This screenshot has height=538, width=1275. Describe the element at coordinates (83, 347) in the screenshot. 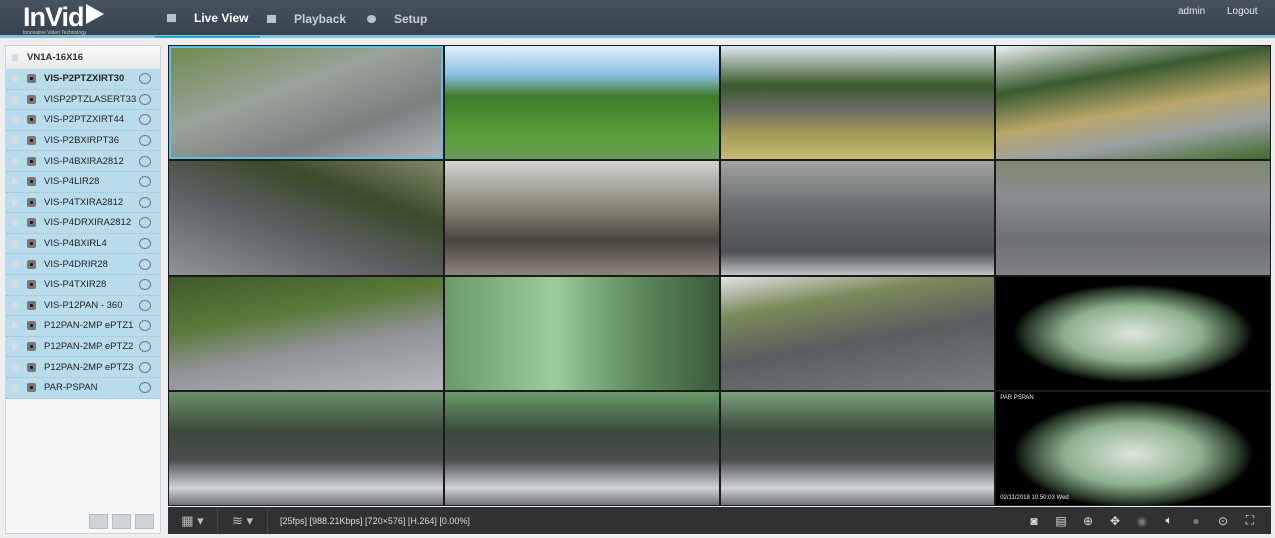

I see `camera-list-item: P12PAN-2MP ePTZ2` at that location.